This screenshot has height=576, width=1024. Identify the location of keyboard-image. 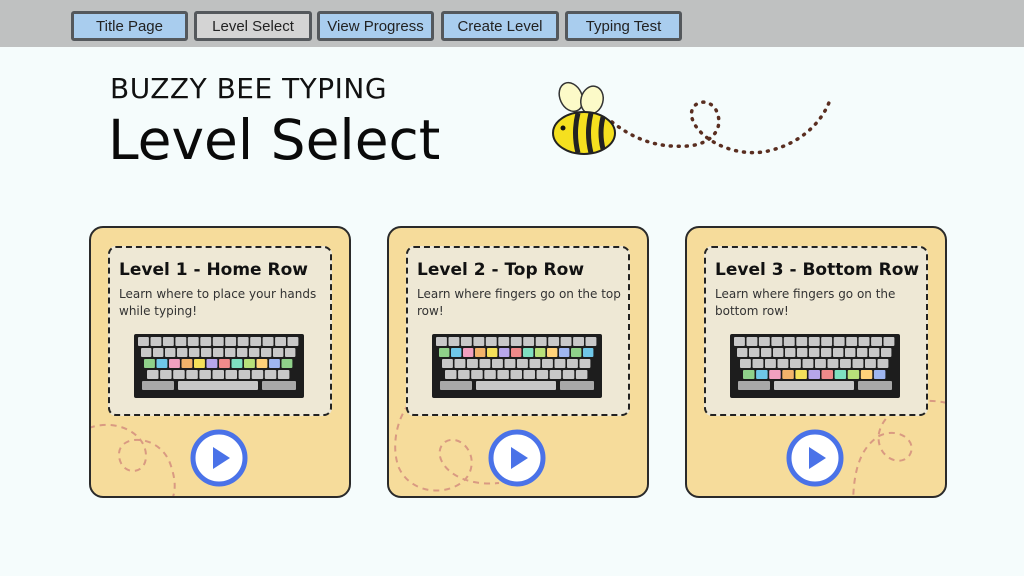
(517, 366).